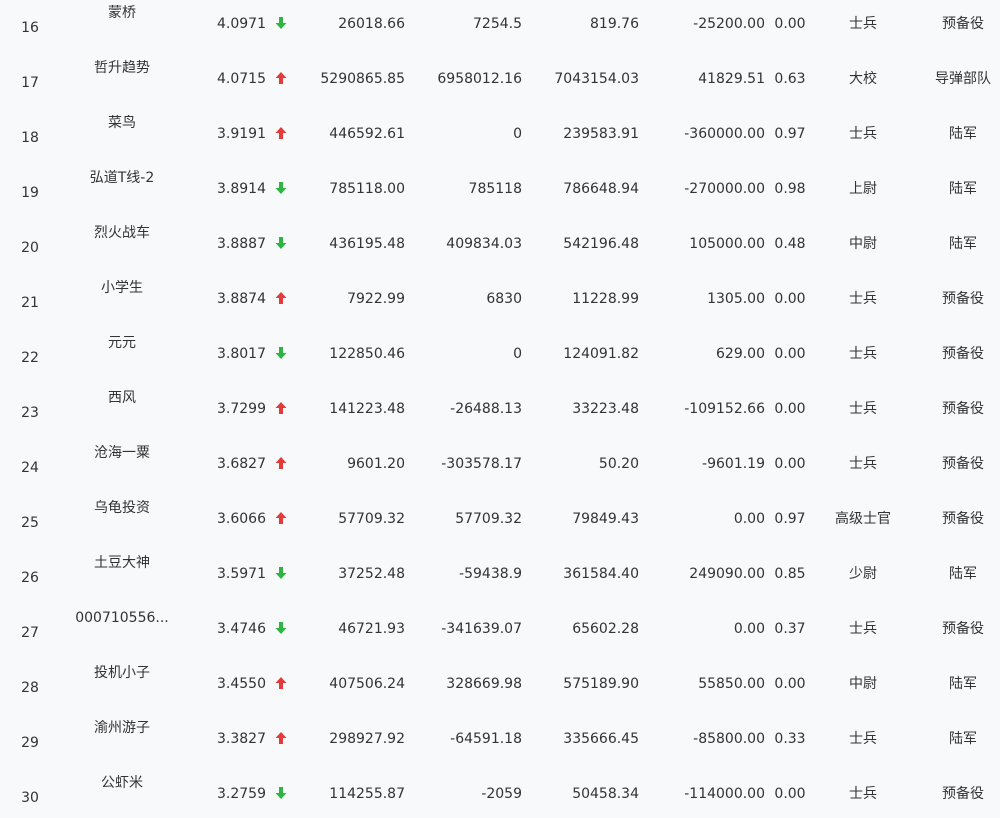 This screenshot has height=818, width=1000. Describe the element at coordinates (367, 189) in the screenshot. I see `value-cell-1: 785118.00` at that location.